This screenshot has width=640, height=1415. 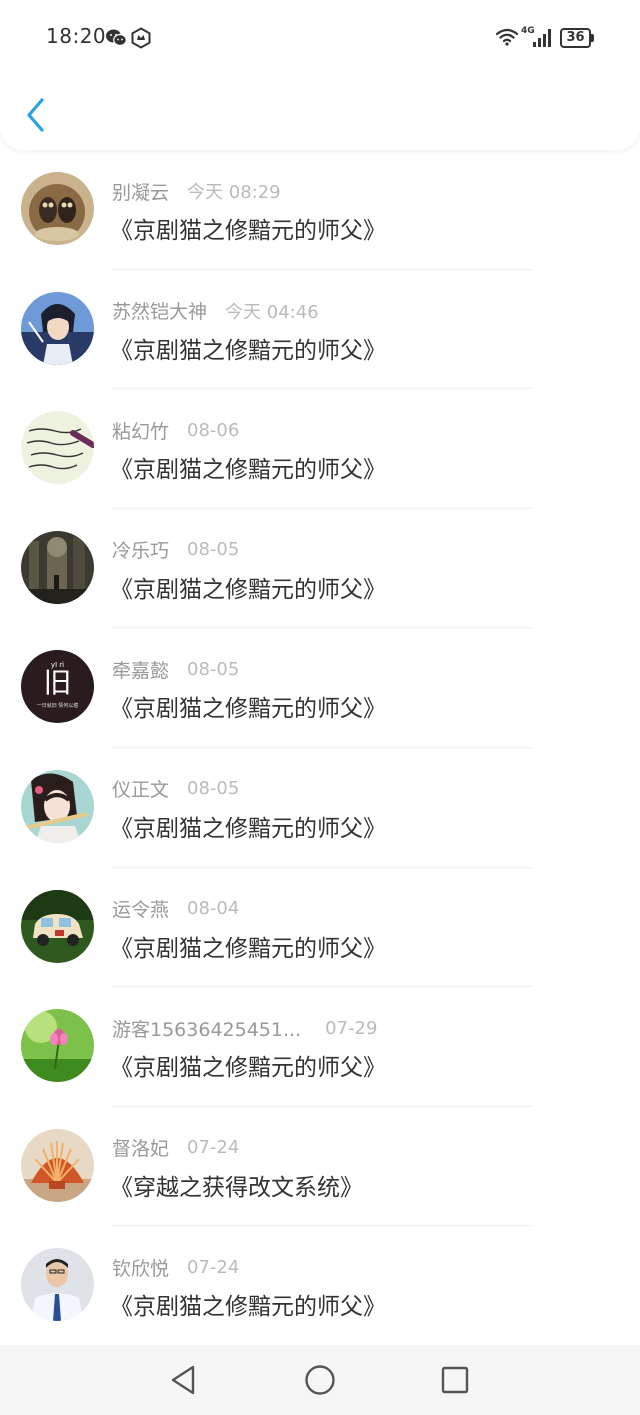 What do you see at coordinates (175, 909) in the screenshot?
I see `comment-meta: 运令燕 08-04` at bounding box center [175, 909].